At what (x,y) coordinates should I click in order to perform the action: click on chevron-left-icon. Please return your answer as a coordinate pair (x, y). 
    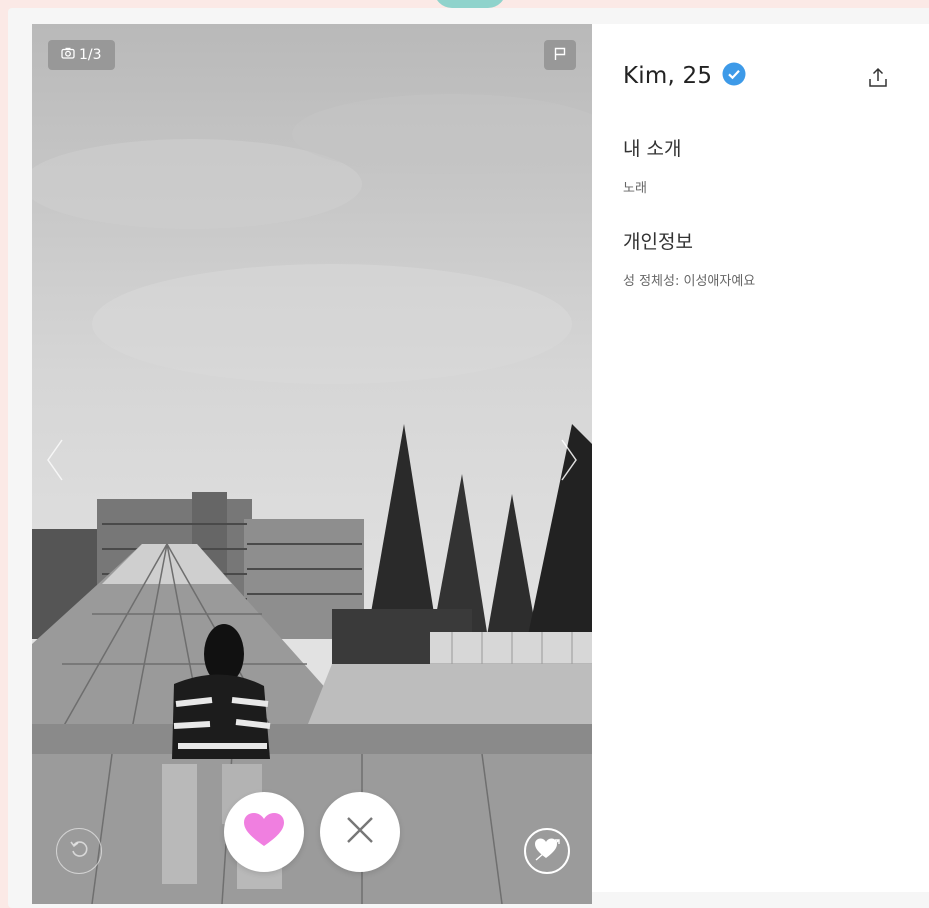
    Looking at the image, I should click on (56, 462).